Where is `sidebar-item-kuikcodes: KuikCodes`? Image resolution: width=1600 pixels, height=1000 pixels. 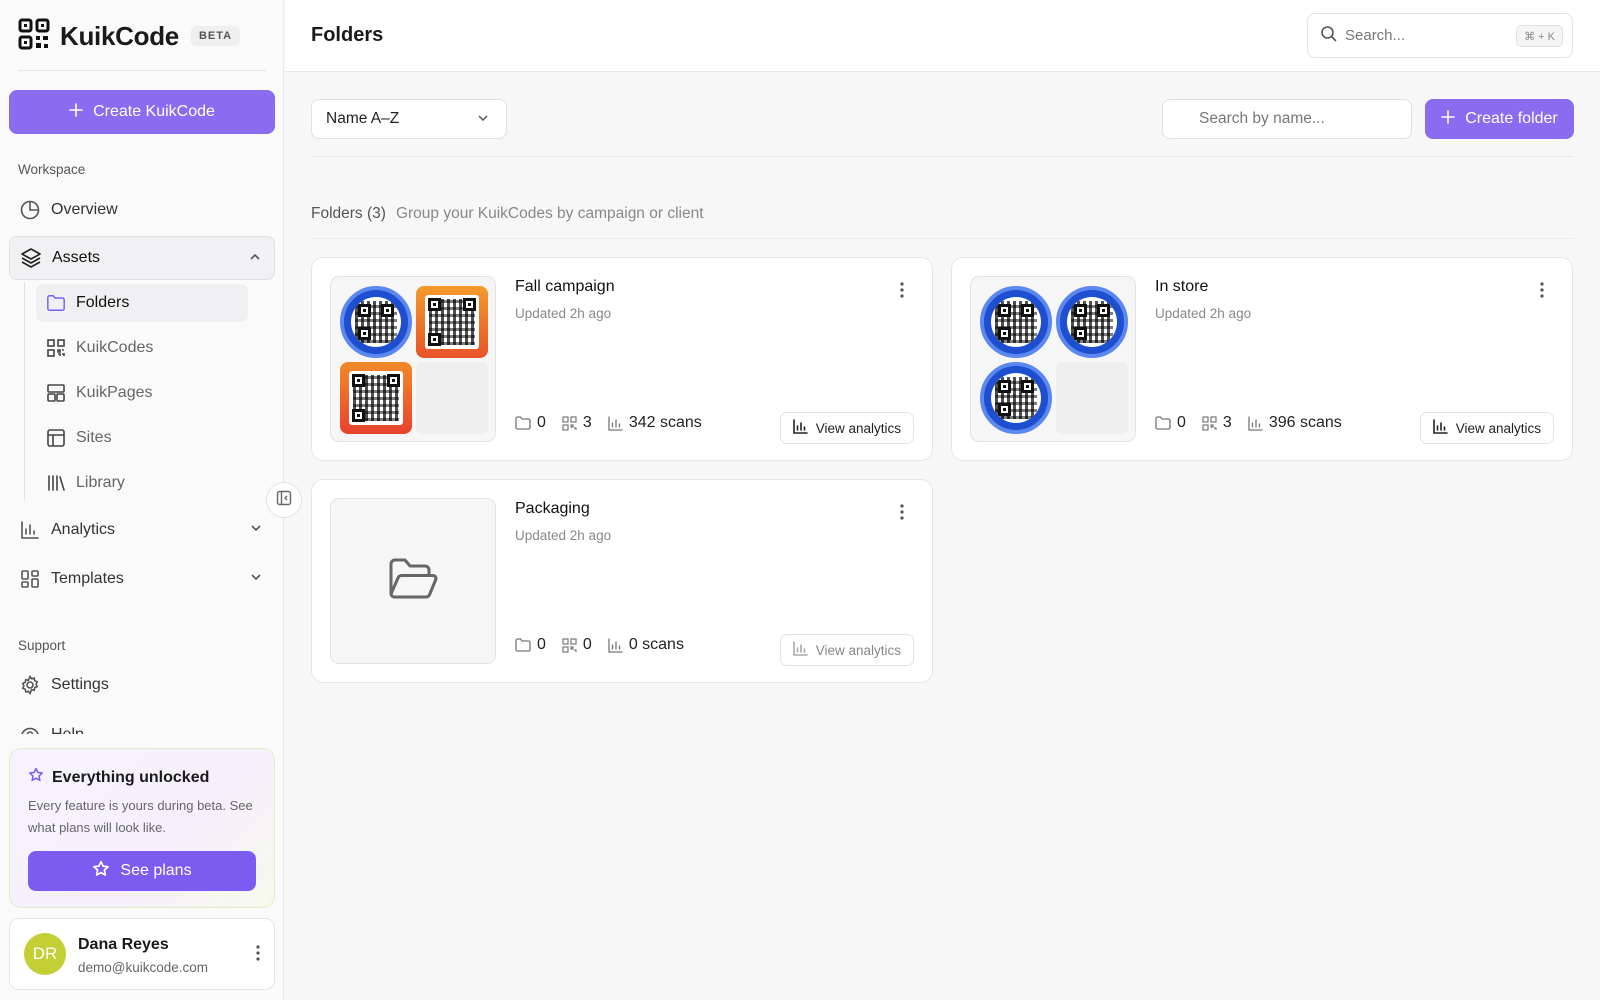
sidebar-item-kuikcodes: KuikCodes is located at coordinates (142, 348).